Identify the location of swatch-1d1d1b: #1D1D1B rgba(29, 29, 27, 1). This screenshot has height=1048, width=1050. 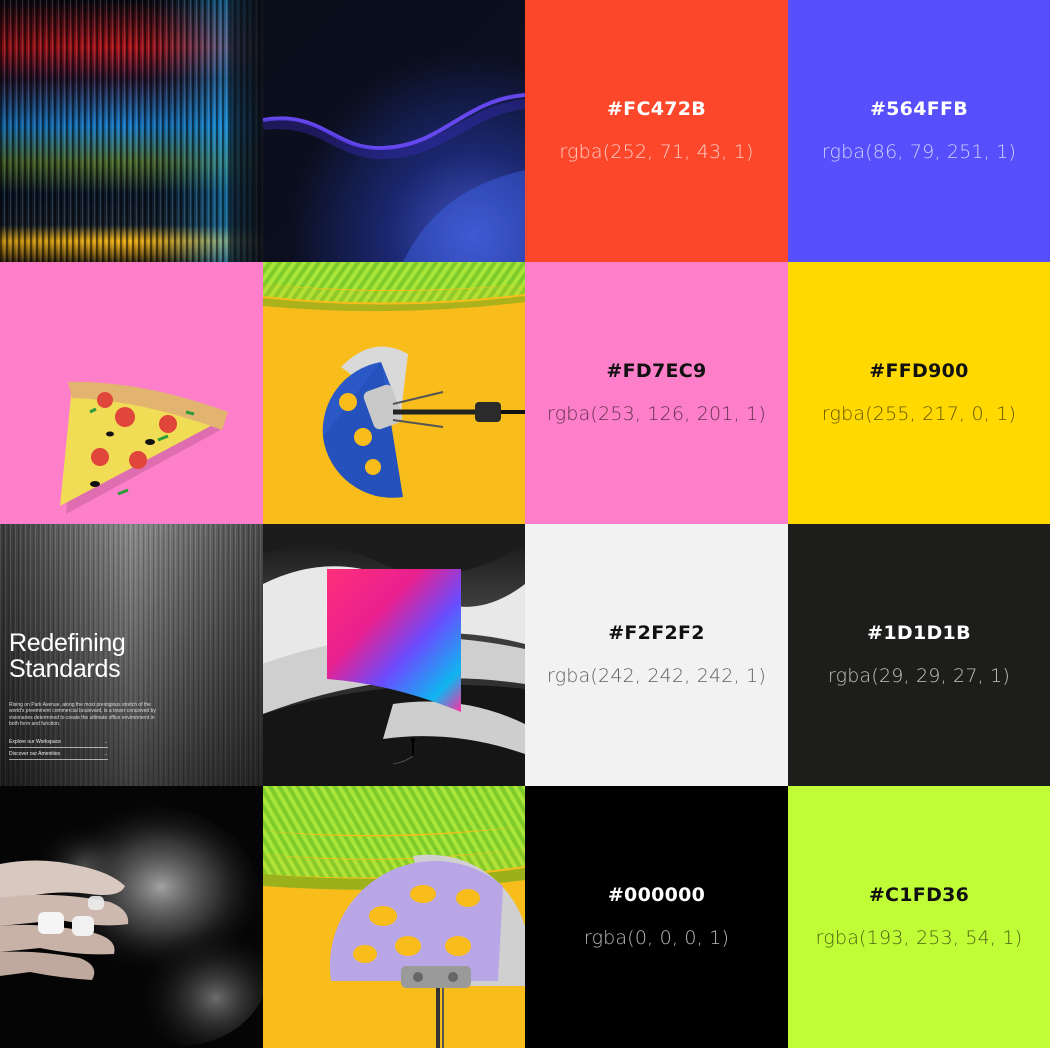
(919, 655).